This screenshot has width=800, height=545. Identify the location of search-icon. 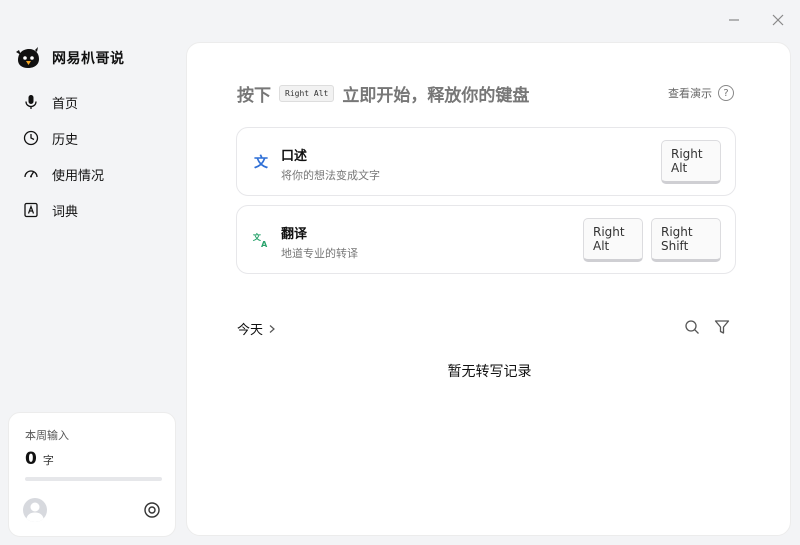
(692, 327).